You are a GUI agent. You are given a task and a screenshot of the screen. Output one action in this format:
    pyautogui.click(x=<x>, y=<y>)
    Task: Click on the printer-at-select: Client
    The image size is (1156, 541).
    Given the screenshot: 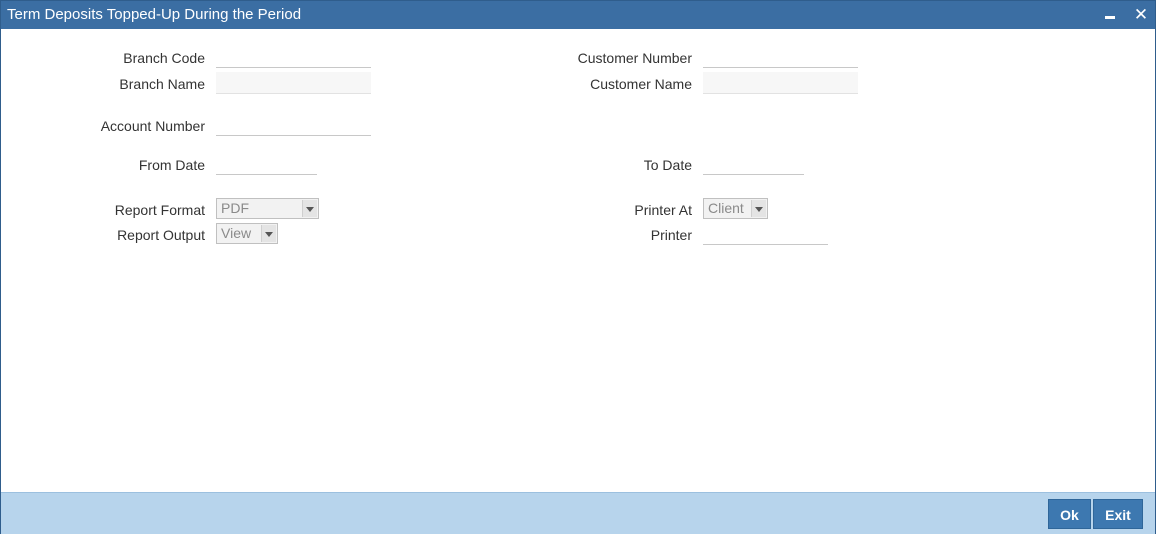 What is the action you would take?
    pyautogui.click(x=735, y=208)
    